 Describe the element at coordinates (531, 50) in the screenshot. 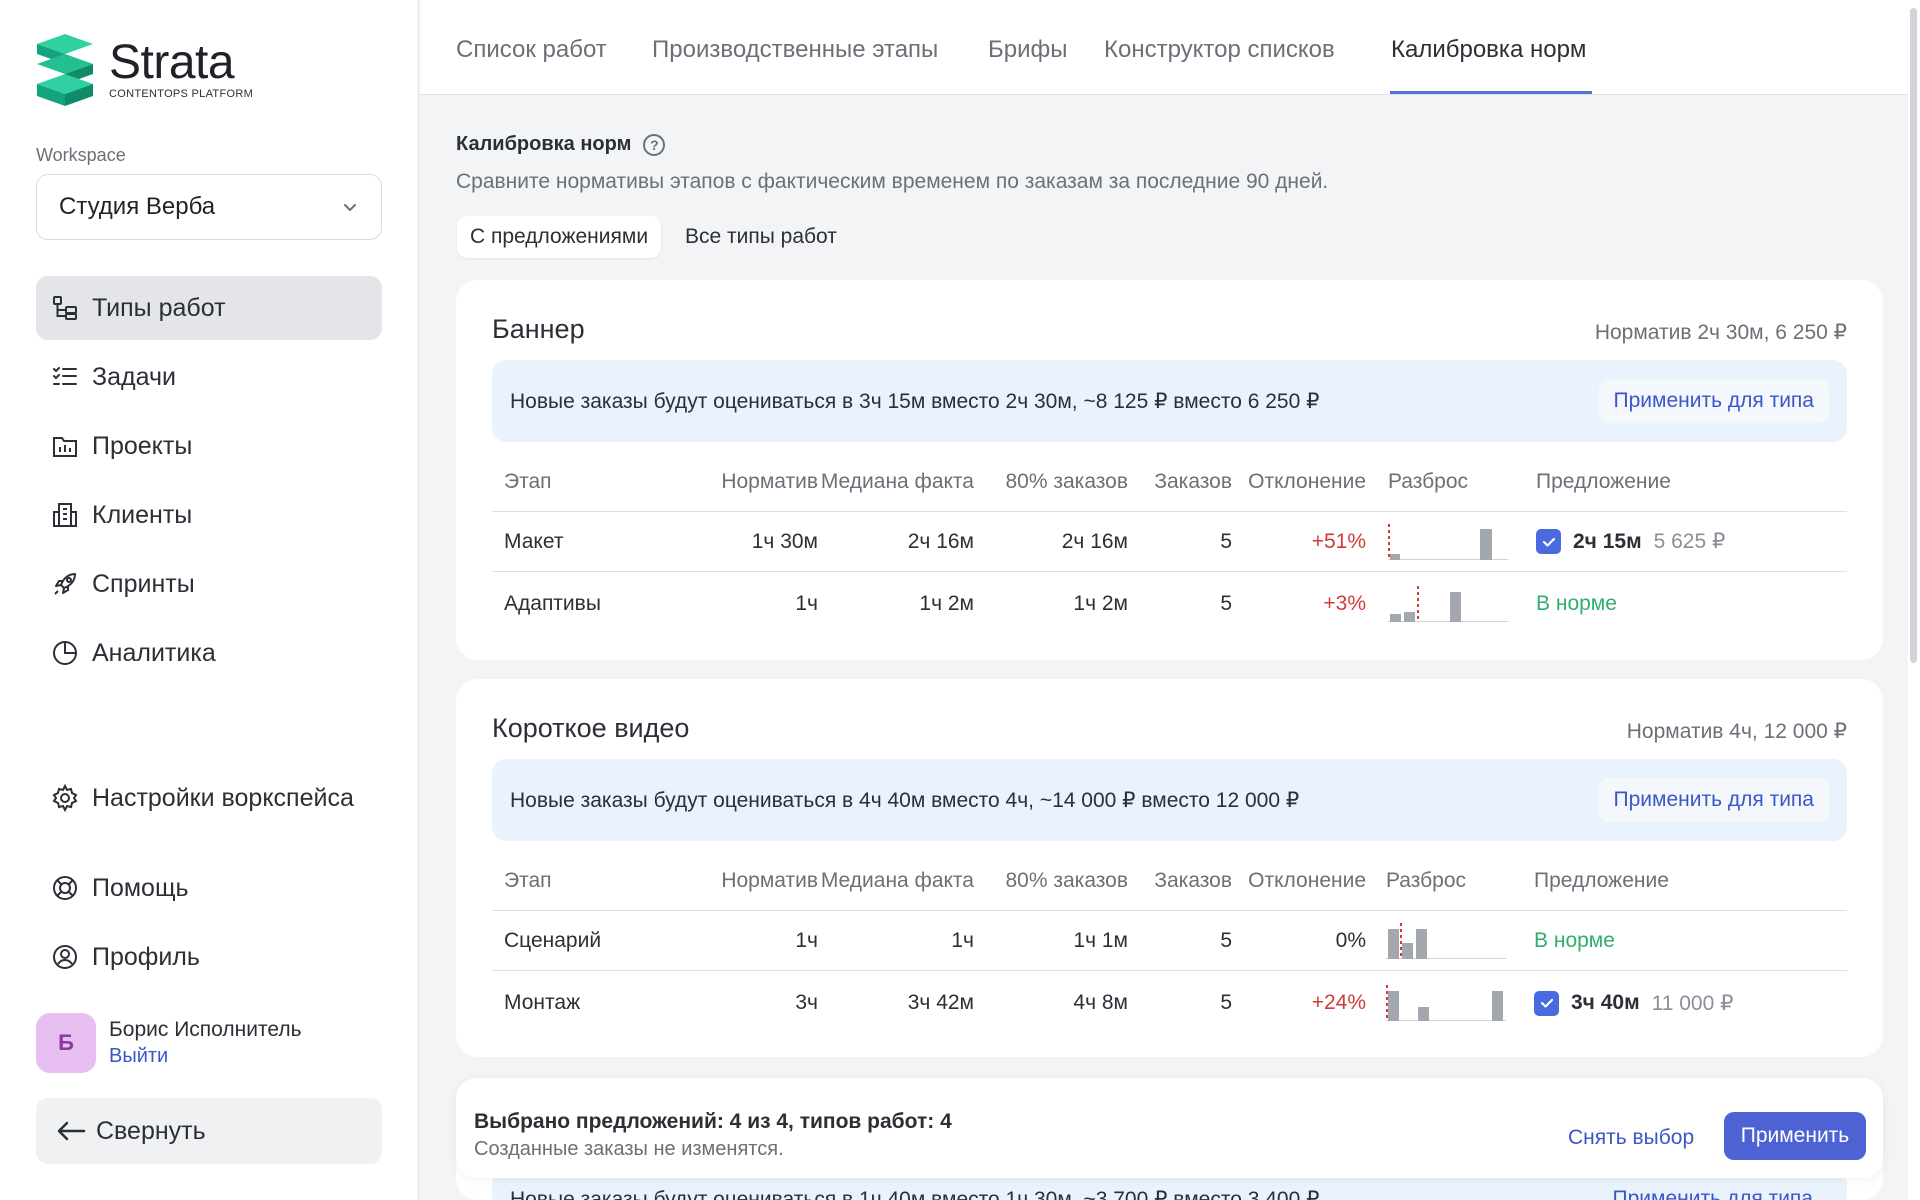

I see `tab-work-list: Список работ` at that location.